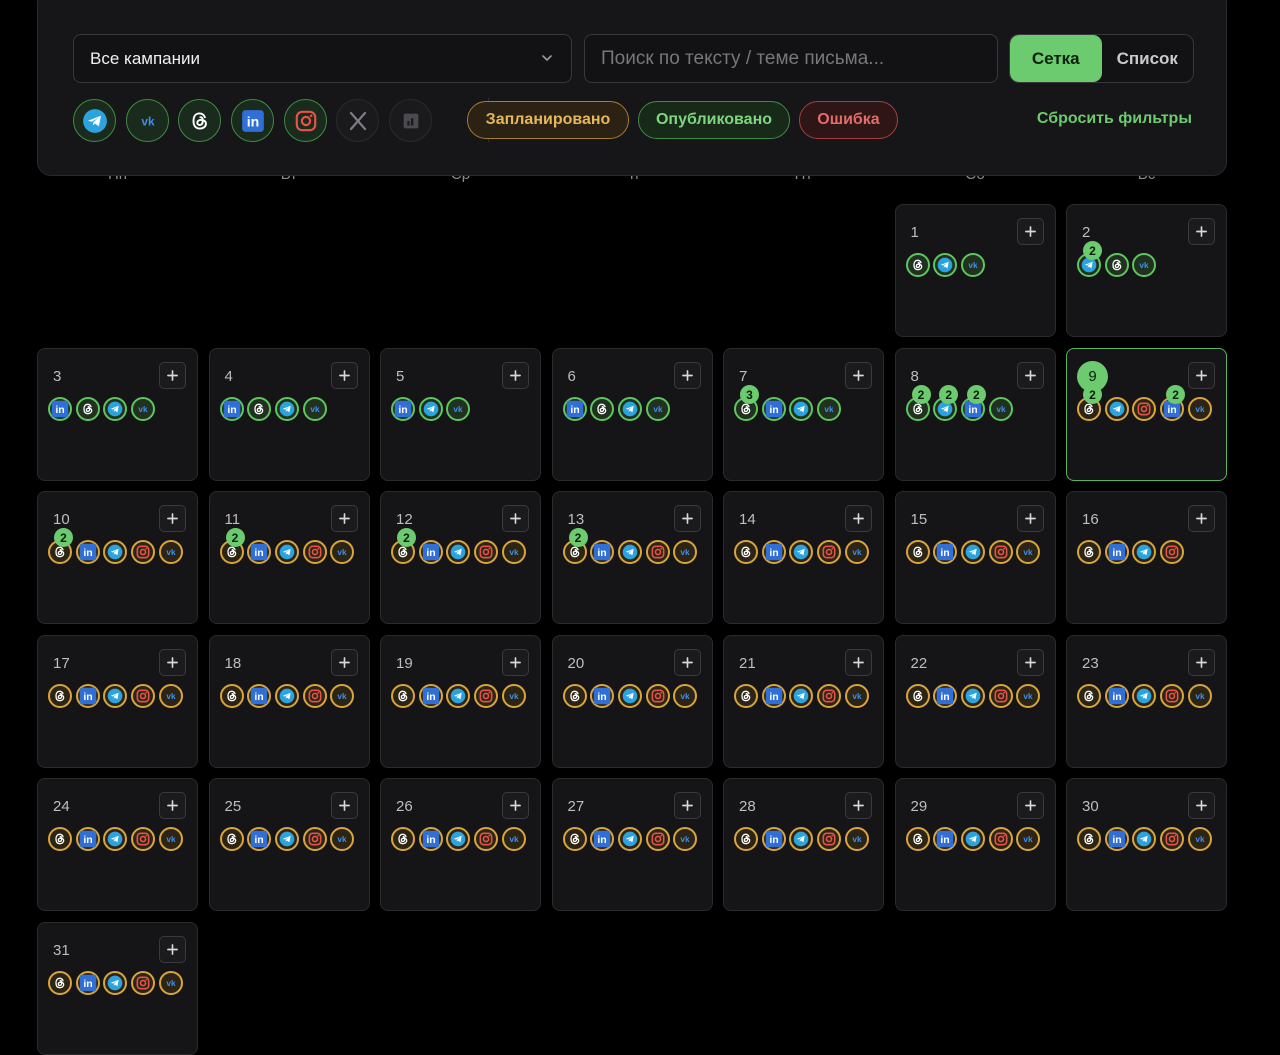  I want to click on filter-x-button, so click(357, 120).